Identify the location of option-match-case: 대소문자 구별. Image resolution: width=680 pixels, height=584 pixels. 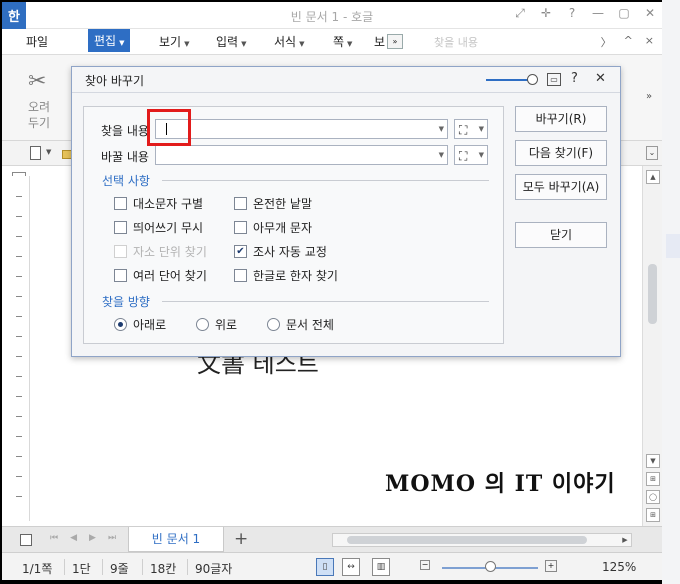
(158, 203).